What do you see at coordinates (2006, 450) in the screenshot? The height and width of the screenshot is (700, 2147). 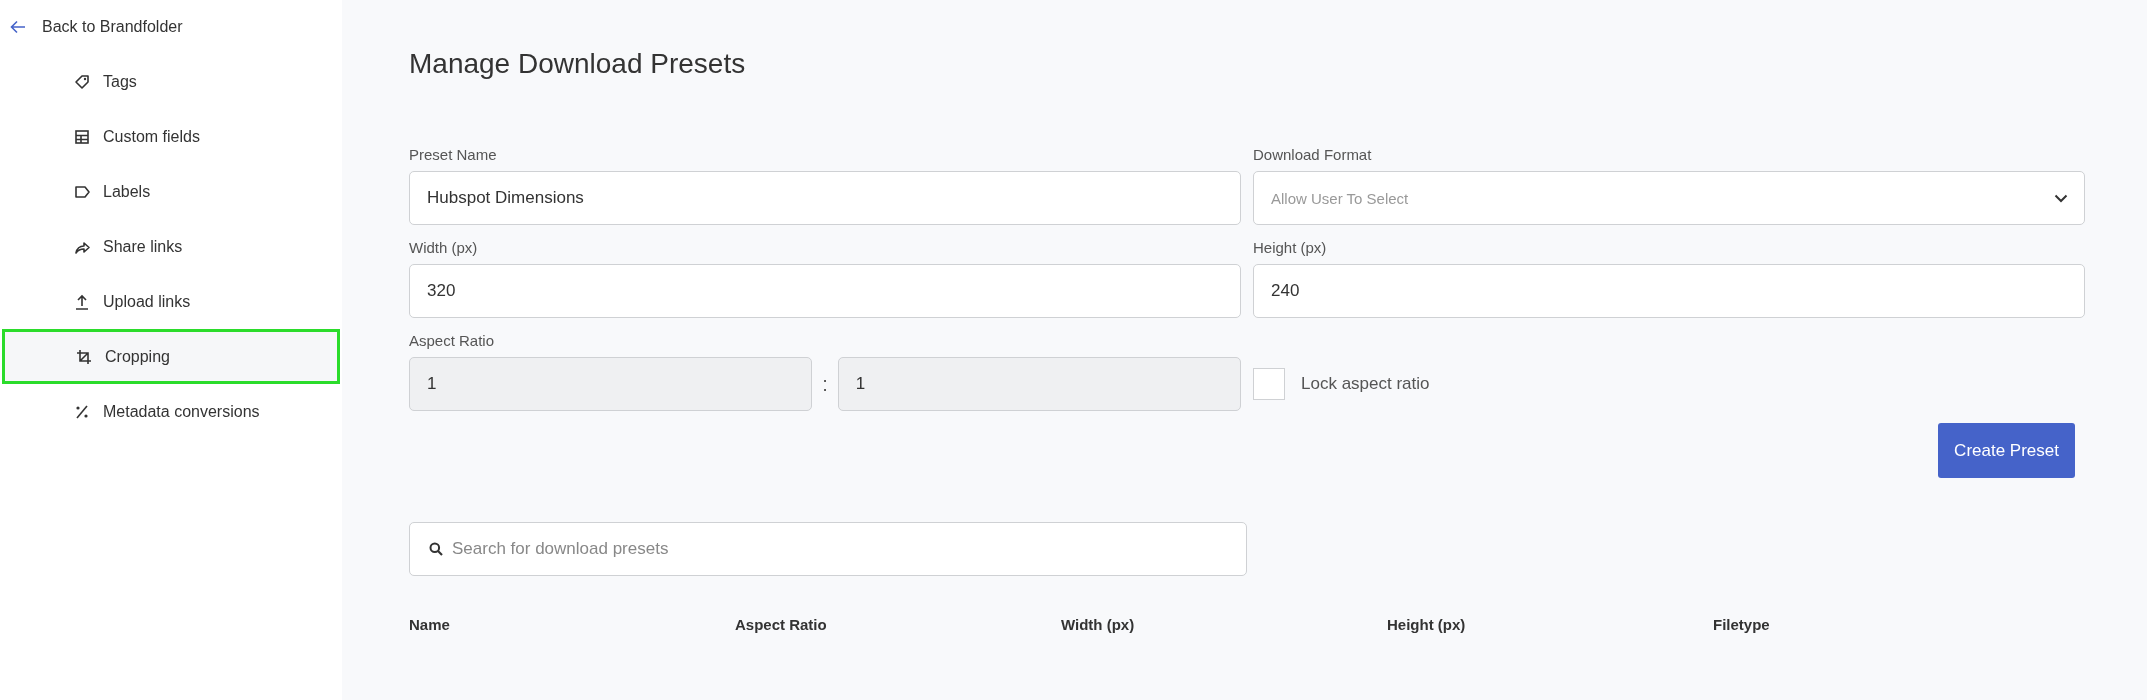 I see `create-preset-button: Create Preset` at bounding box center [2006, 450].